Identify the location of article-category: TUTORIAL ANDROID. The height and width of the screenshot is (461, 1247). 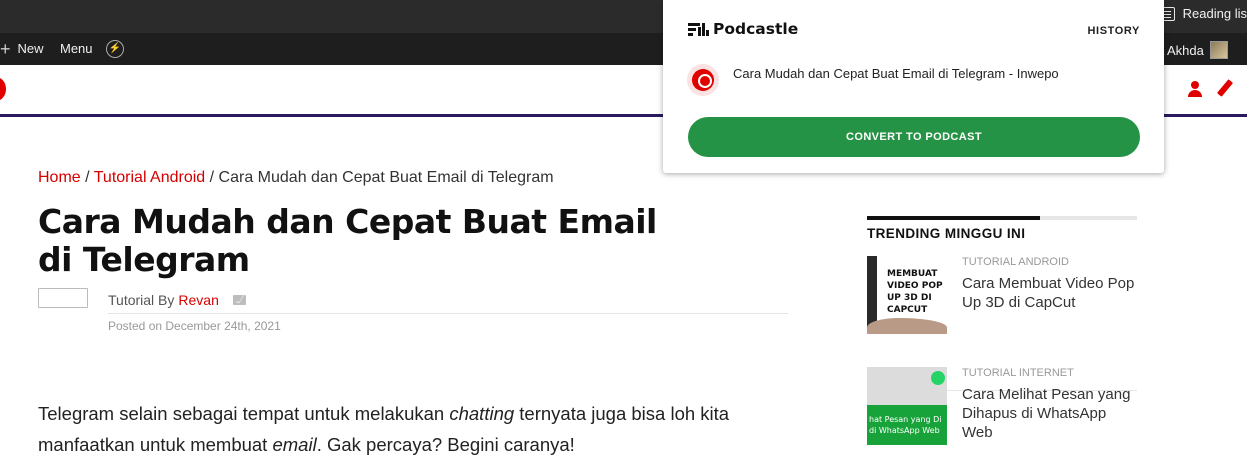
(1015, 262).